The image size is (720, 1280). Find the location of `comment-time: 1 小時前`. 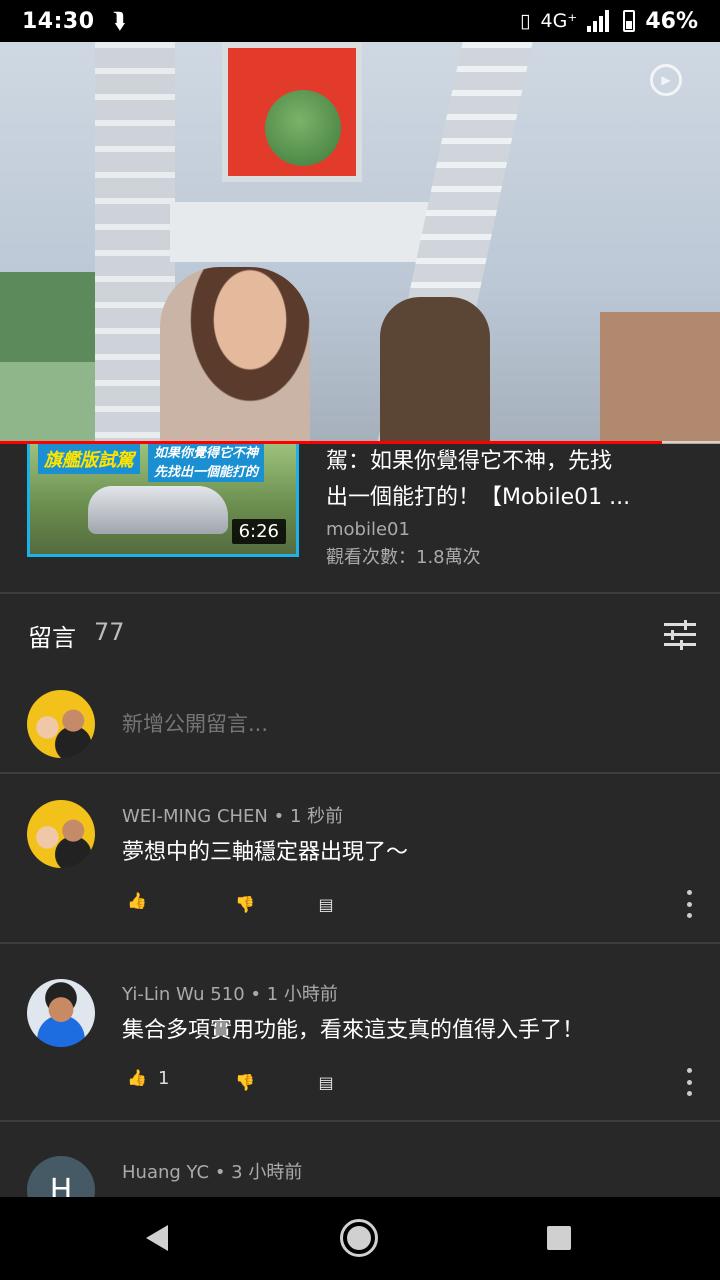

comment-time: 1 小時前 is located at coordinates (302, 994).